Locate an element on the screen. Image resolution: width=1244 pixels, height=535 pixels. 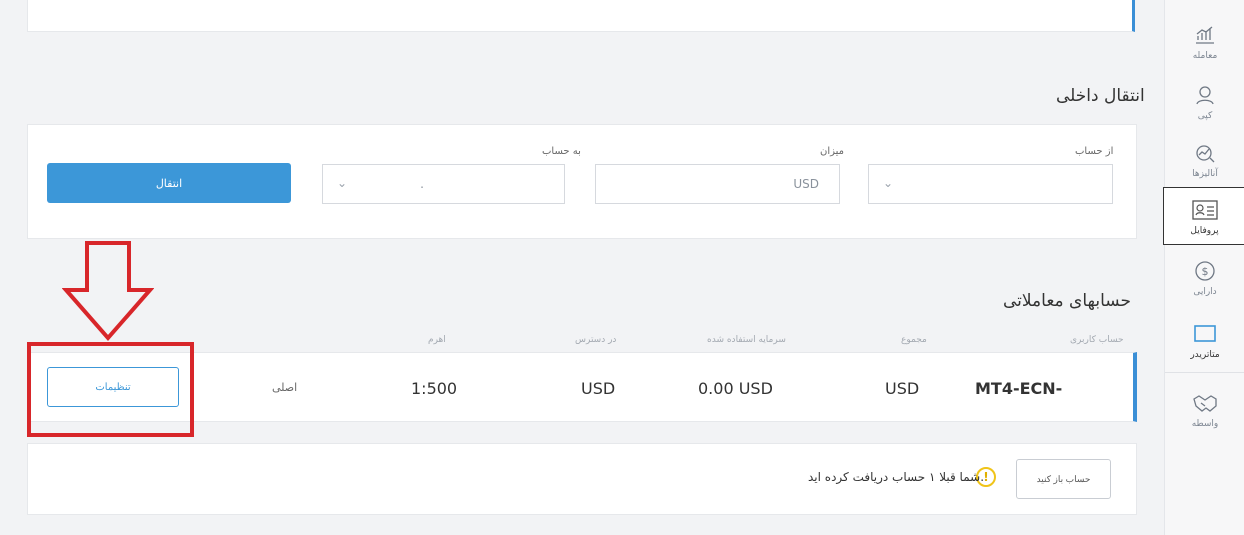
sidebar-item-label: پروفایل is located at coordinates (1204, 230).